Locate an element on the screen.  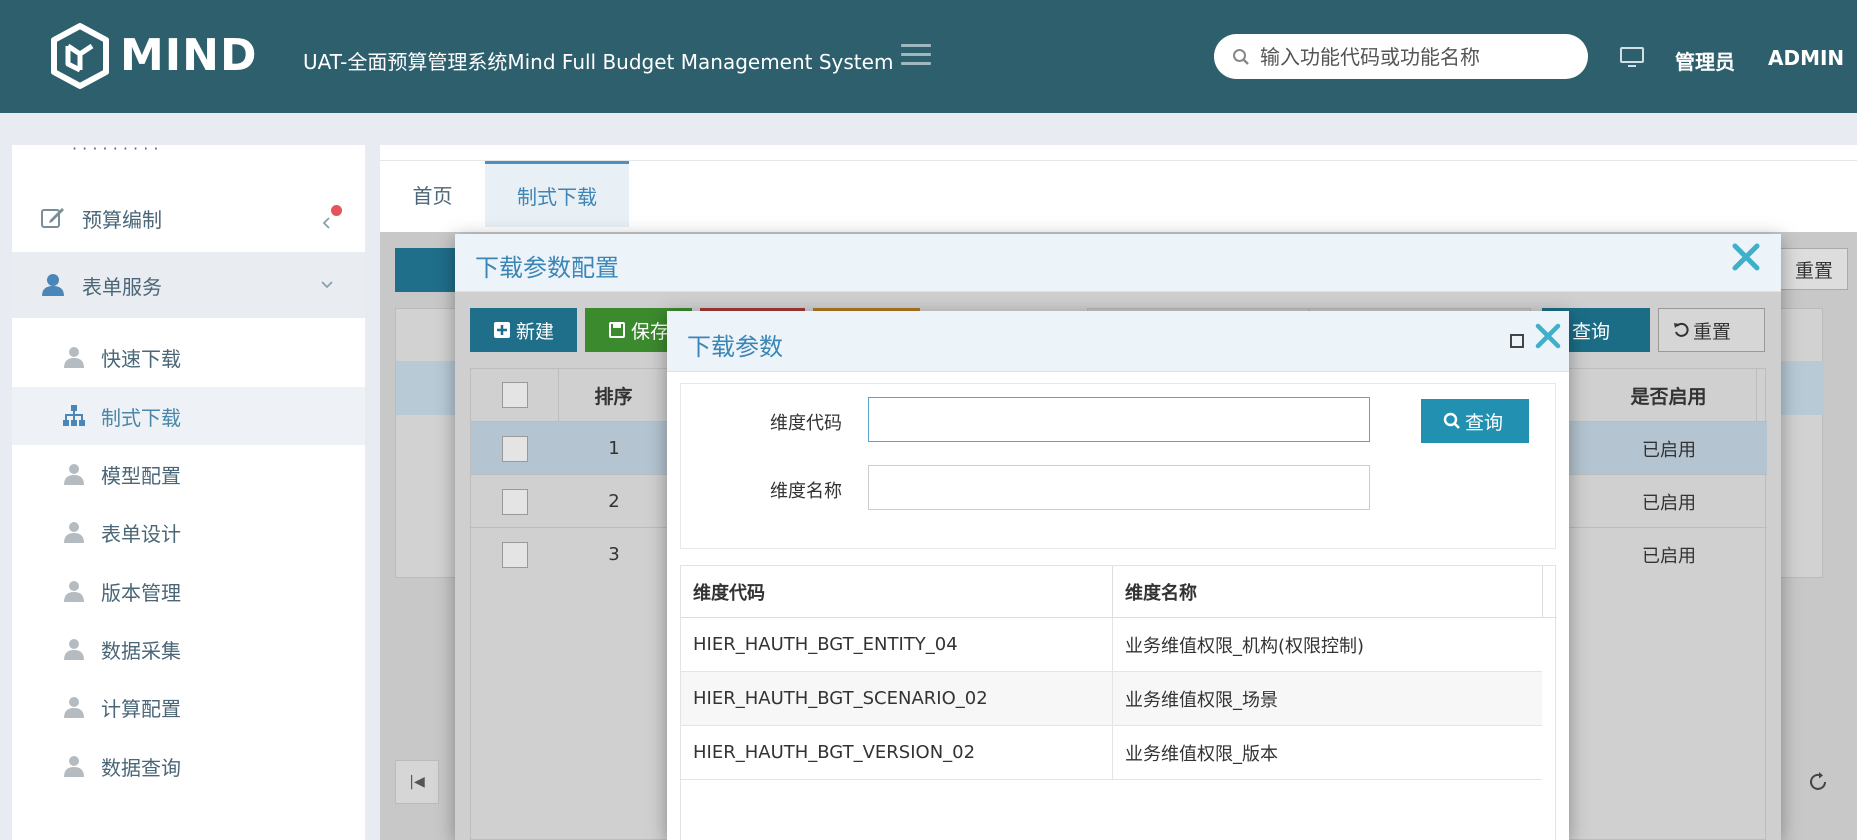
cell-dimension-code: HIER_HAUTH_BGT_SCENARIO_02 is located at coordinates (897, 698).